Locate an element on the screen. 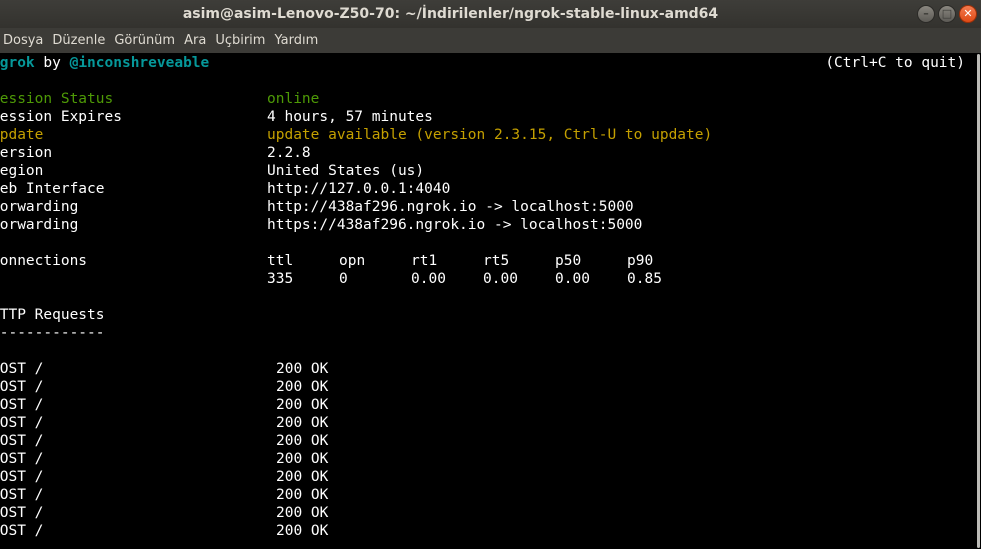 The height and width of the screenshot is (549, 981). by-text: by is located at coordinates (52, 63).